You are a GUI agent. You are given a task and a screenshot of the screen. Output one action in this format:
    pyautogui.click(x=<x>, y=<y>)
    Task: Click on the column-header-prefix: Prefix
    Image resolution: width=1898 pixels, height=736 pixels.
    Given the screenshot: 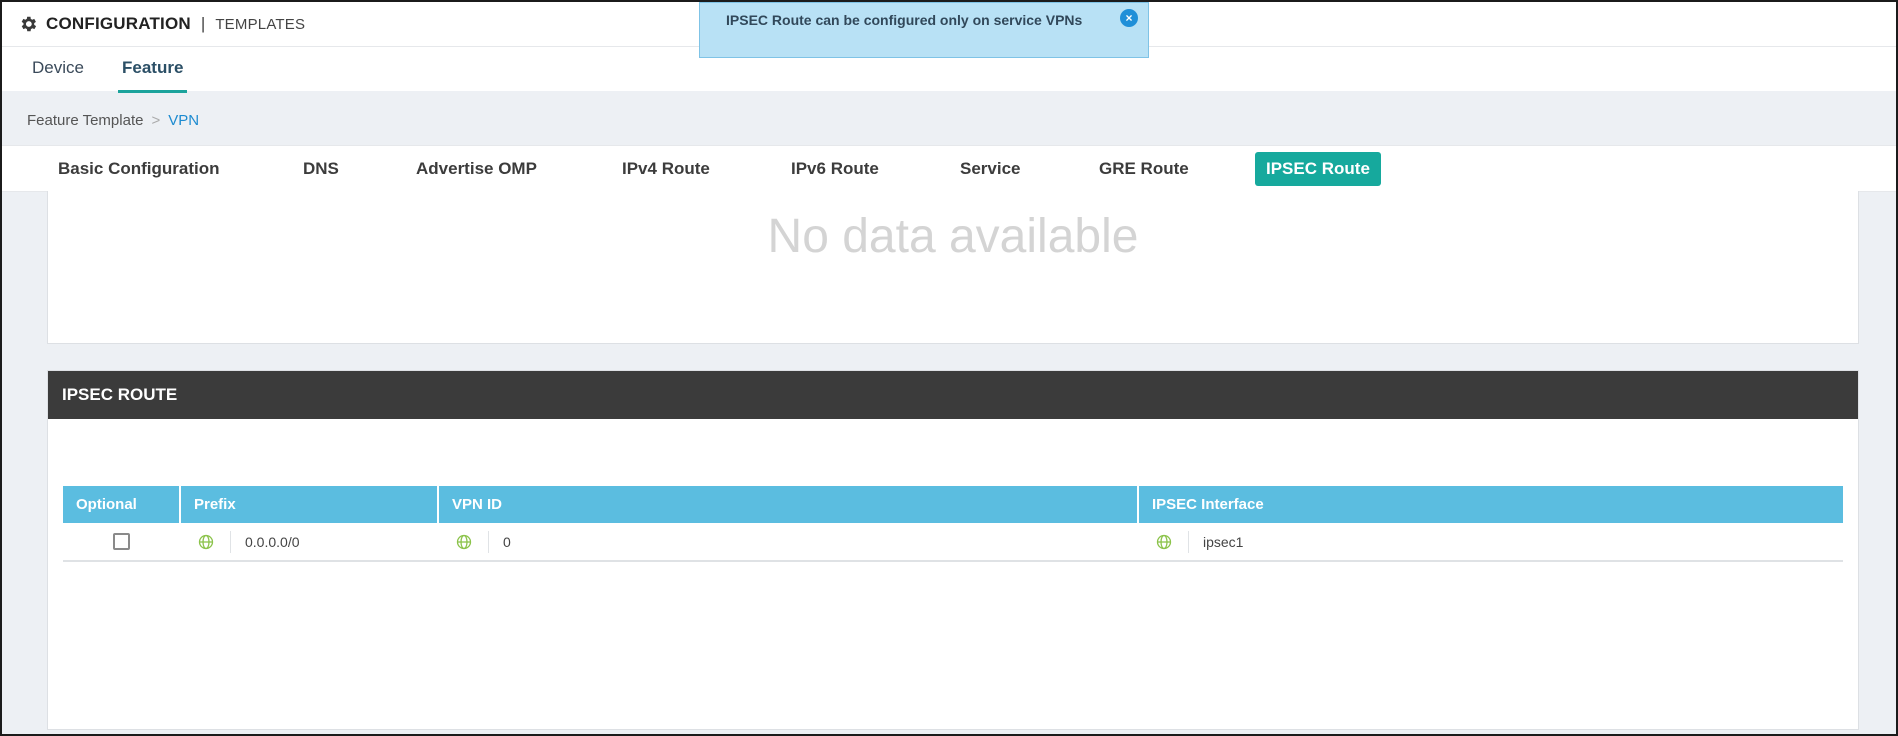 What is the action you would take?
    pyautogui.click(x=309, y=504)
    